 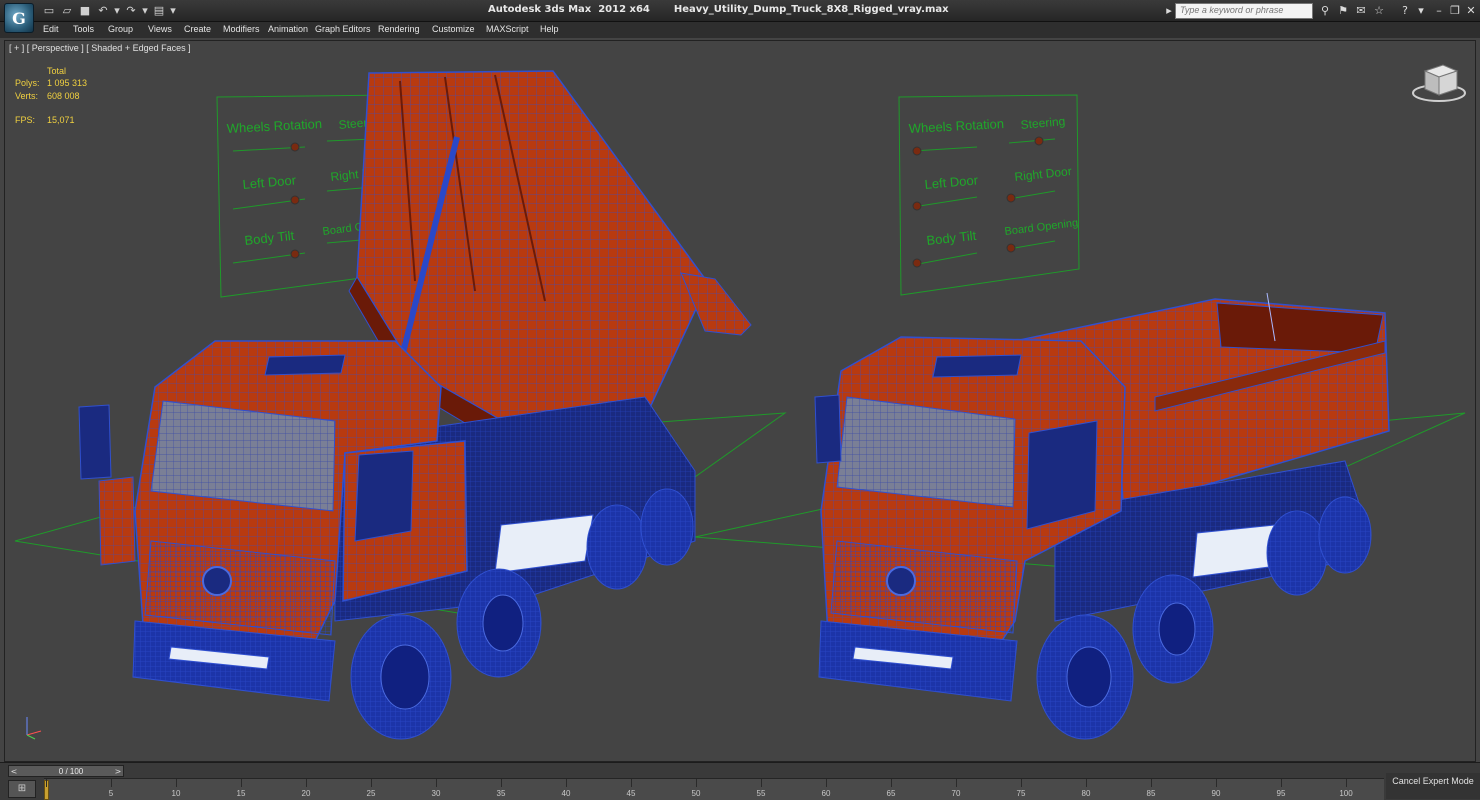 I want to click on previous-frame-icon: <, so click(x=14, y=772).